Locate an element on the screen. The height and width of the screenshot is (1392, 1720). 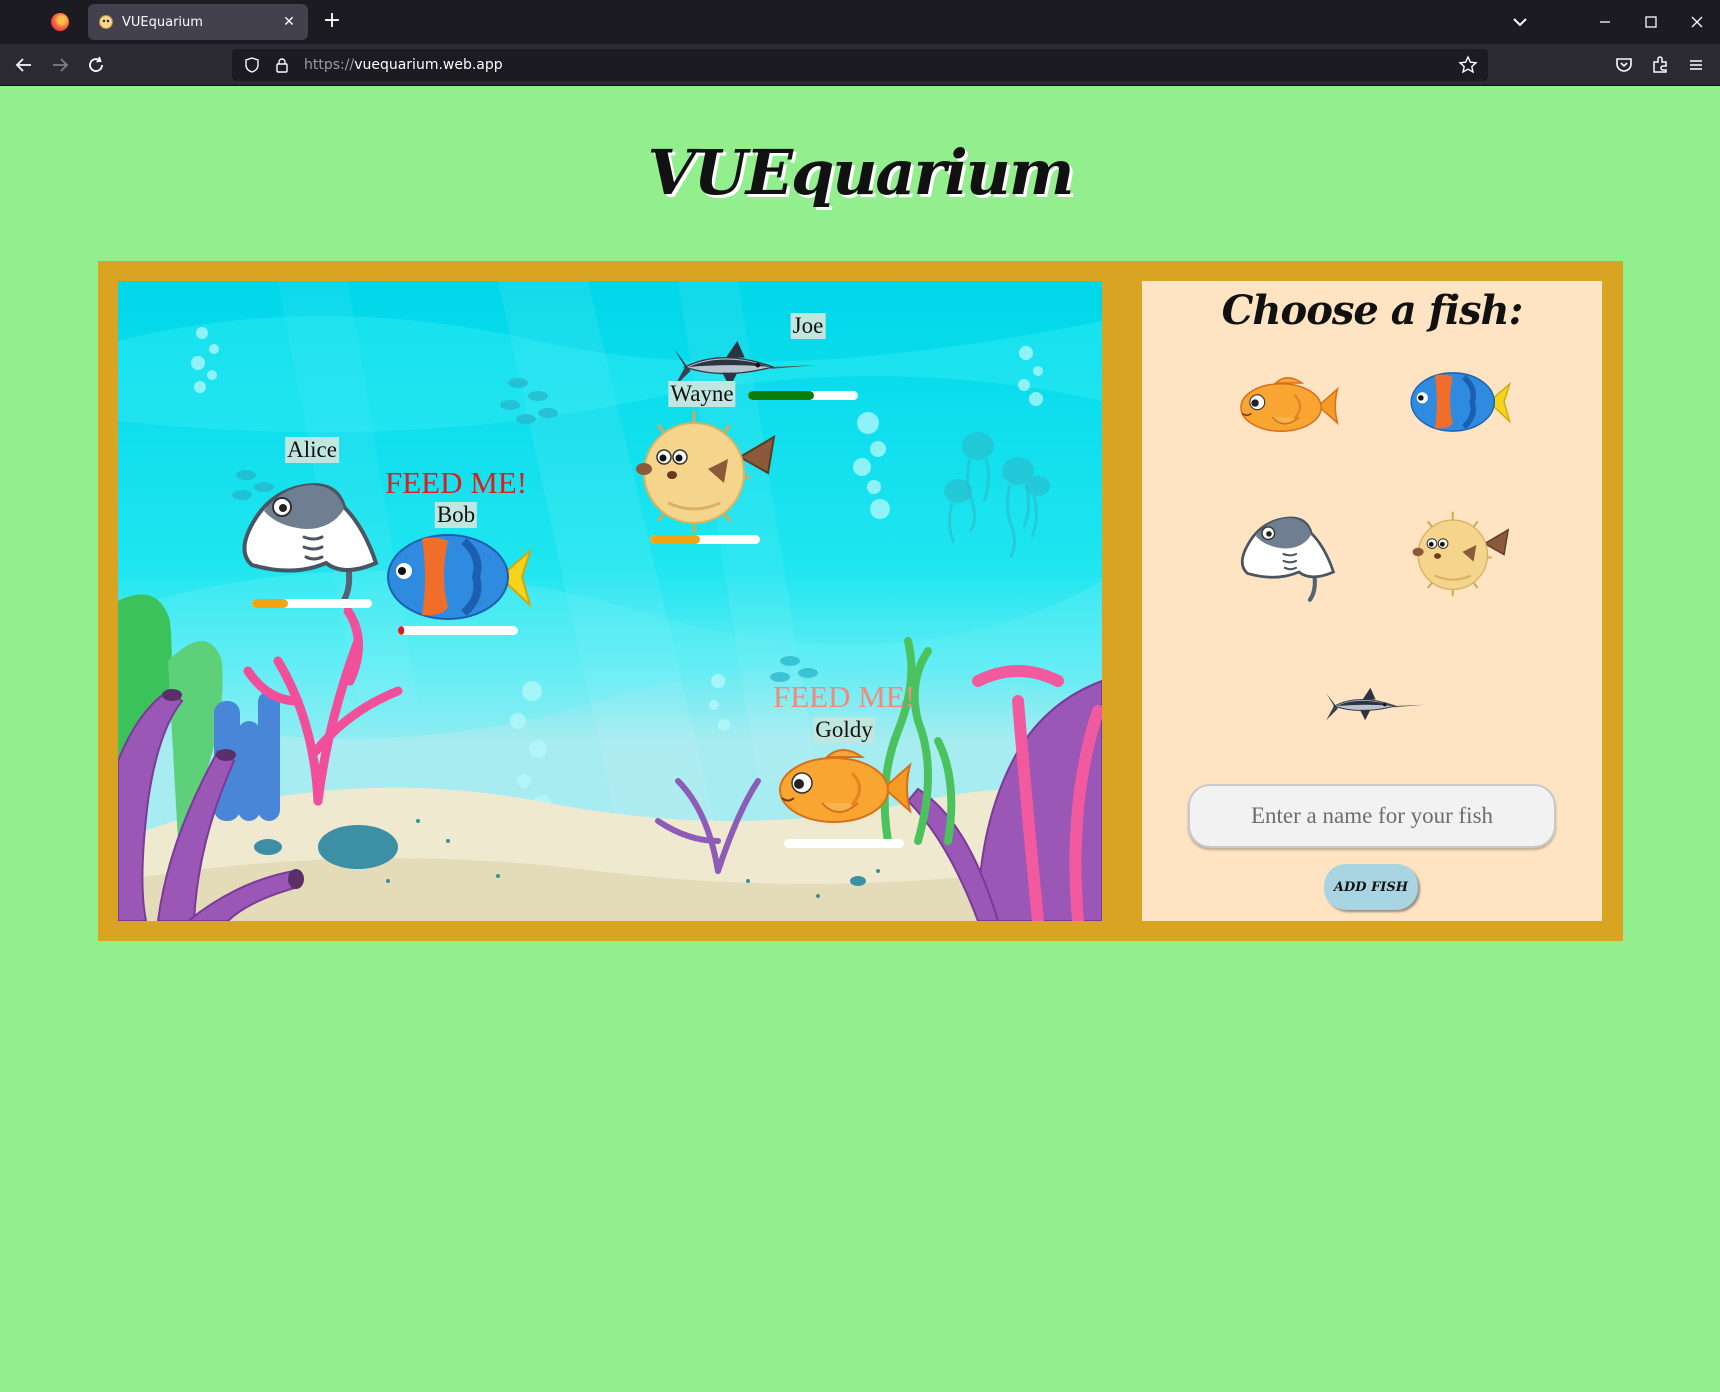
choose-blue-tang-button is located at coordinates (1459, 402).